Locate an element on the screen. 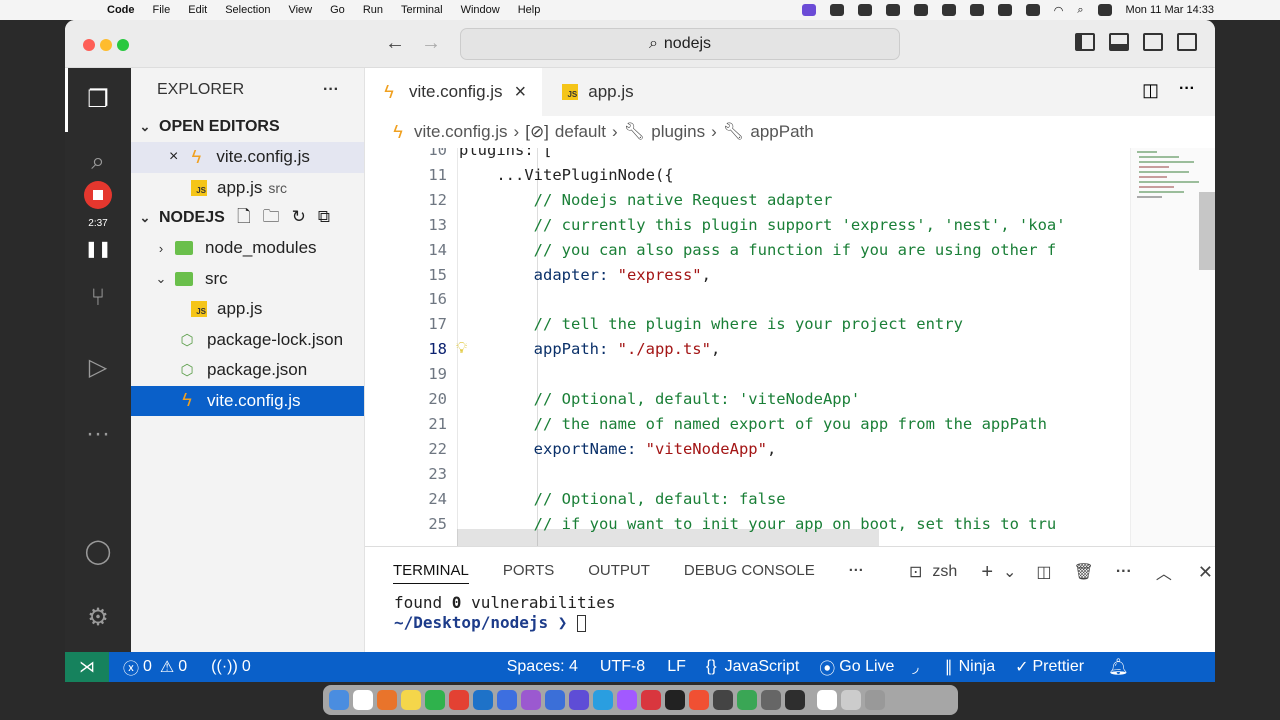 This screenshot has height=720, width=1280. panel-more-icon: ··· is located at coordinates (856, 570).